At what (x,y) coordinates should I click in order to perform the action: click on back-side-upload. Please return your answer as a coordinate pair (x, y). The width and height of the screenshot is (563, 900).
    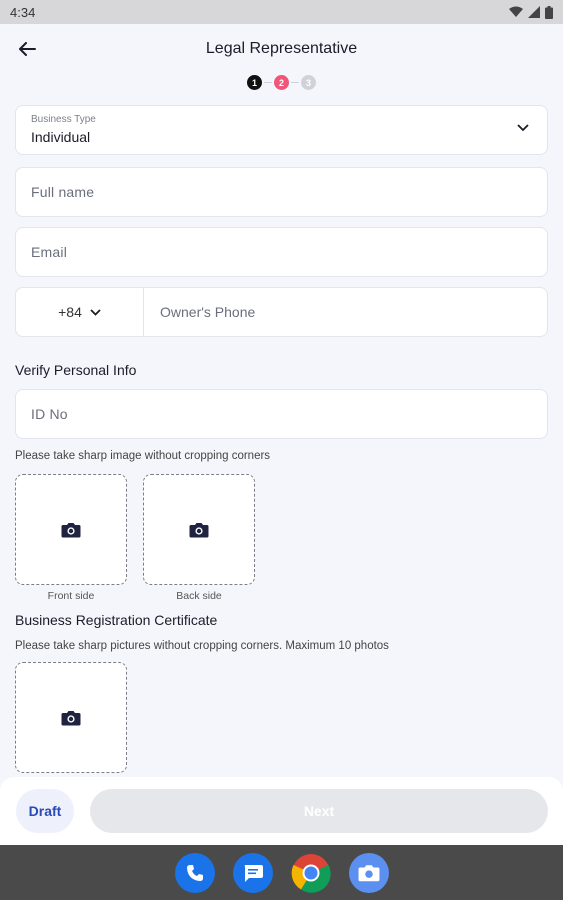
    Looking at the image, I should click on (199, 529).